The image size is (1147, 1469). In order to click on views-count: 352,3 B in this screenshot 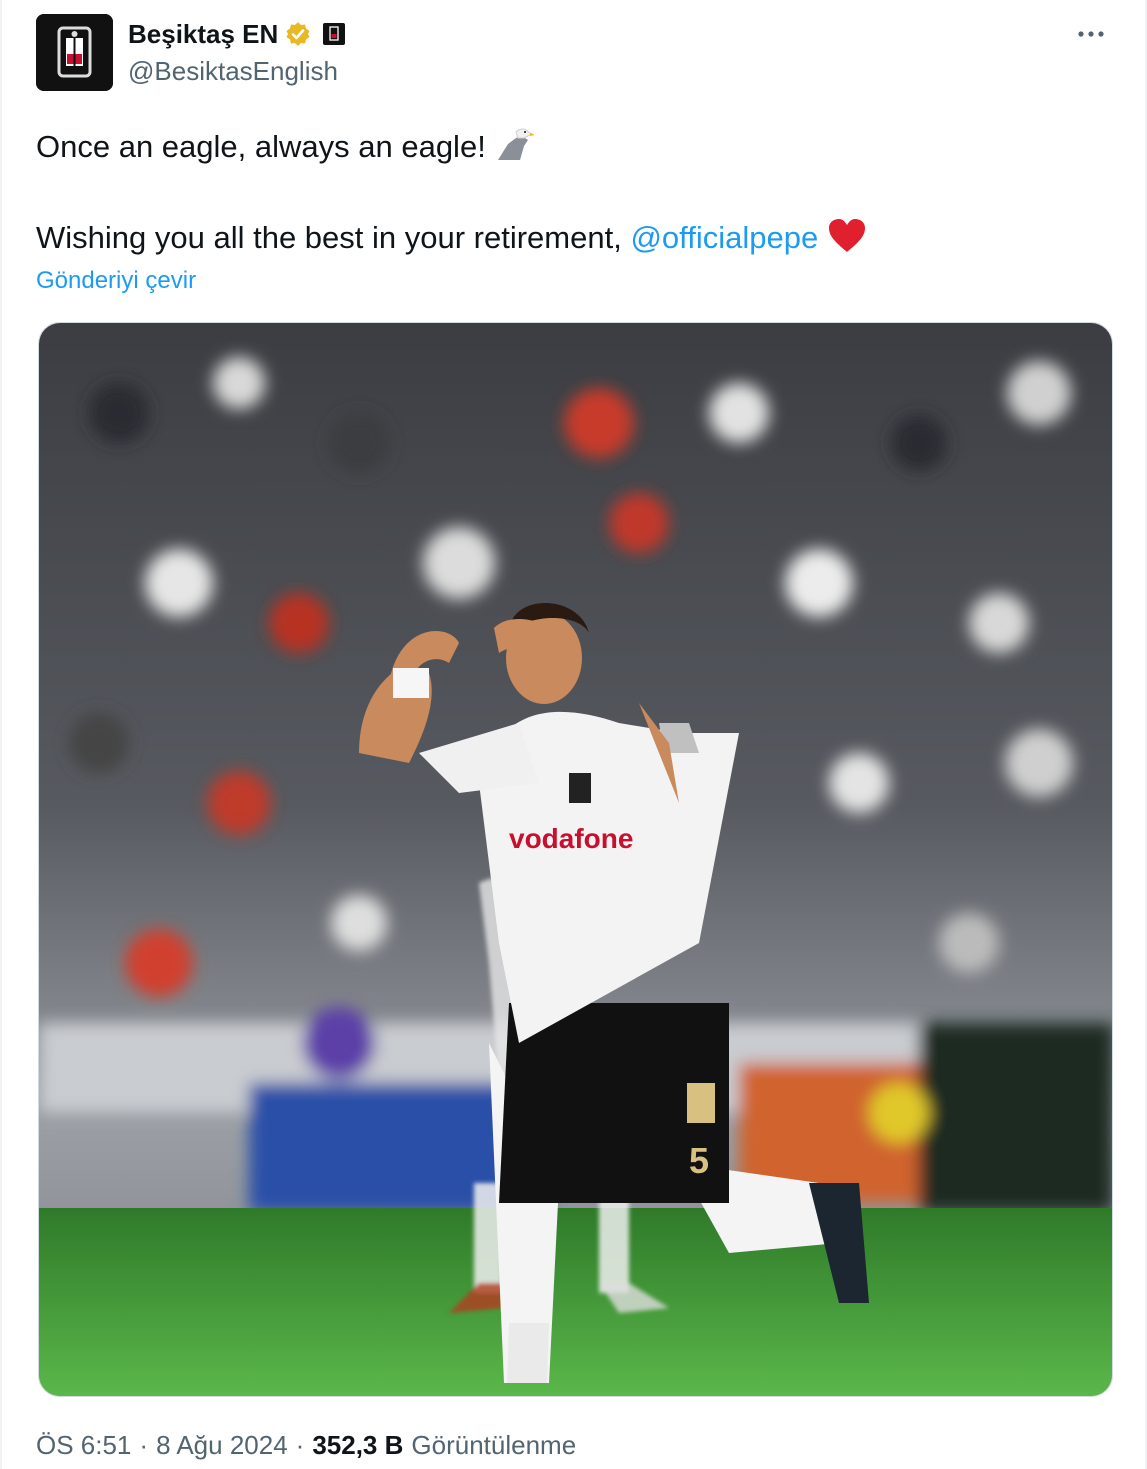, I will do `click(358, 1445)`.